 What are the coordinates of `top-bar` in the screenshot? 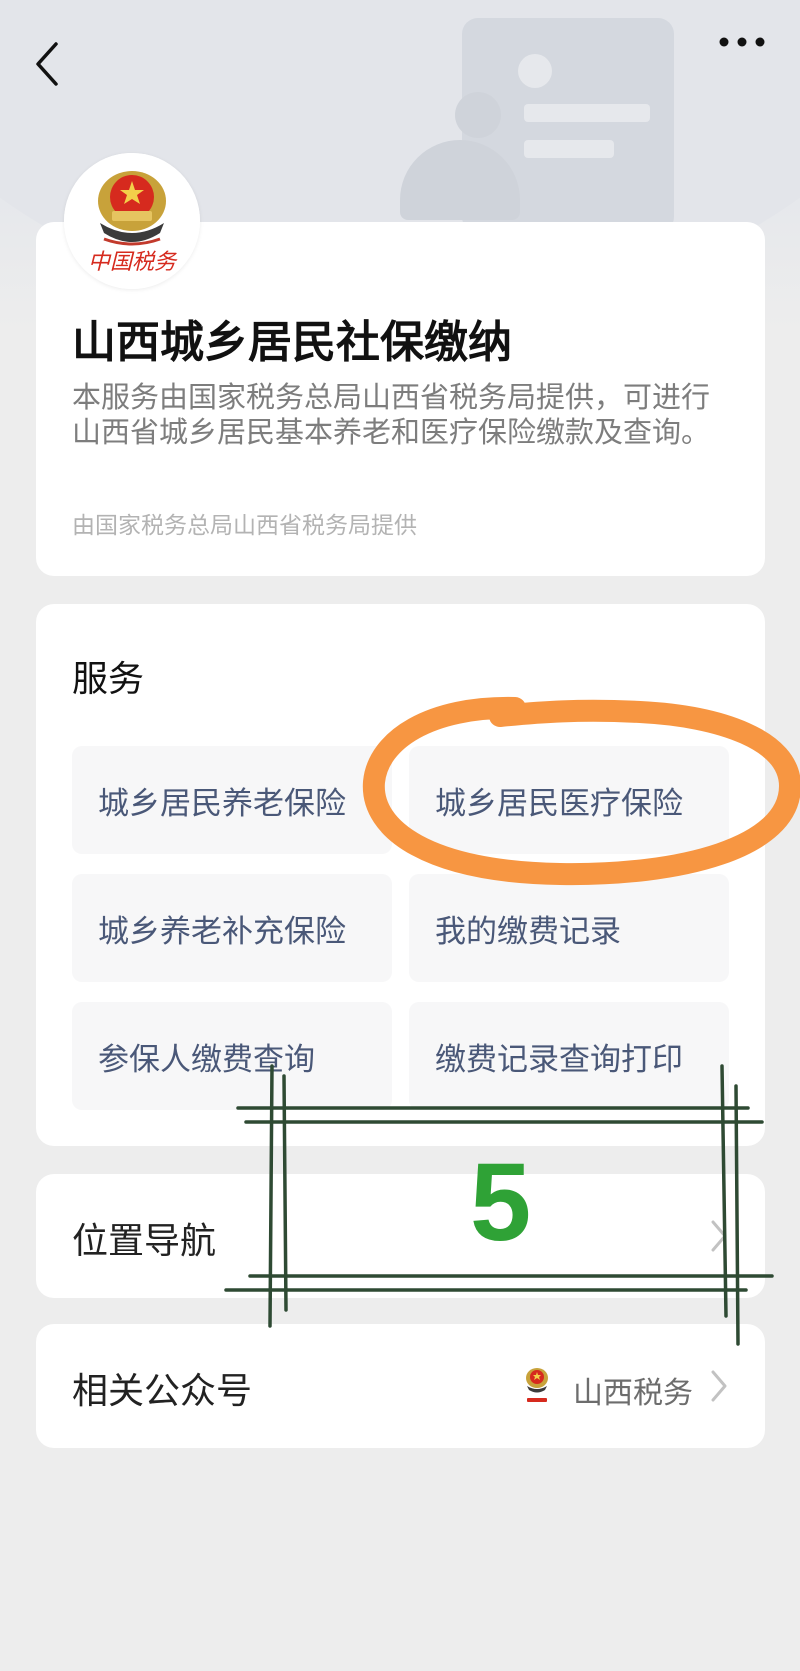 It's located at (400, 60).